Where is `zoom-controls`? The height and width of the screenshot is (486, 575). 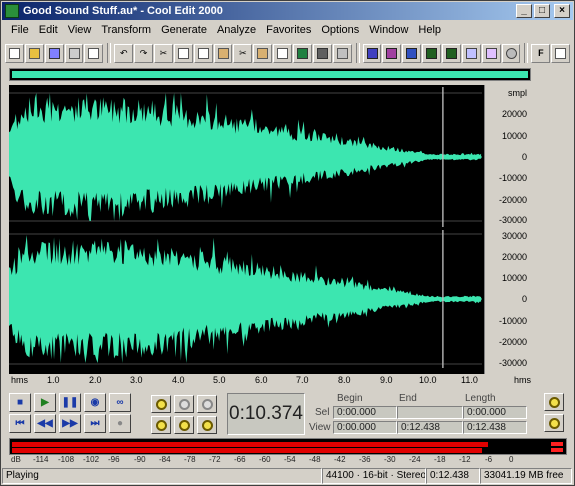
zoom-controls is located at coordinates (186, 415).